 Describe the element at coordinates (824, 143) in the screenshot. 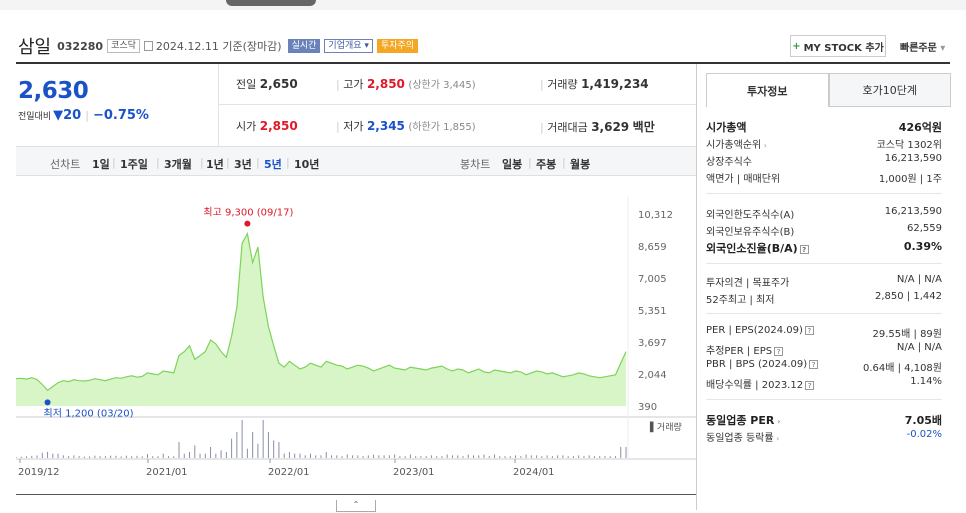

I see `info-row: 시가총액순위 › 코스닥 1302위` at that location.